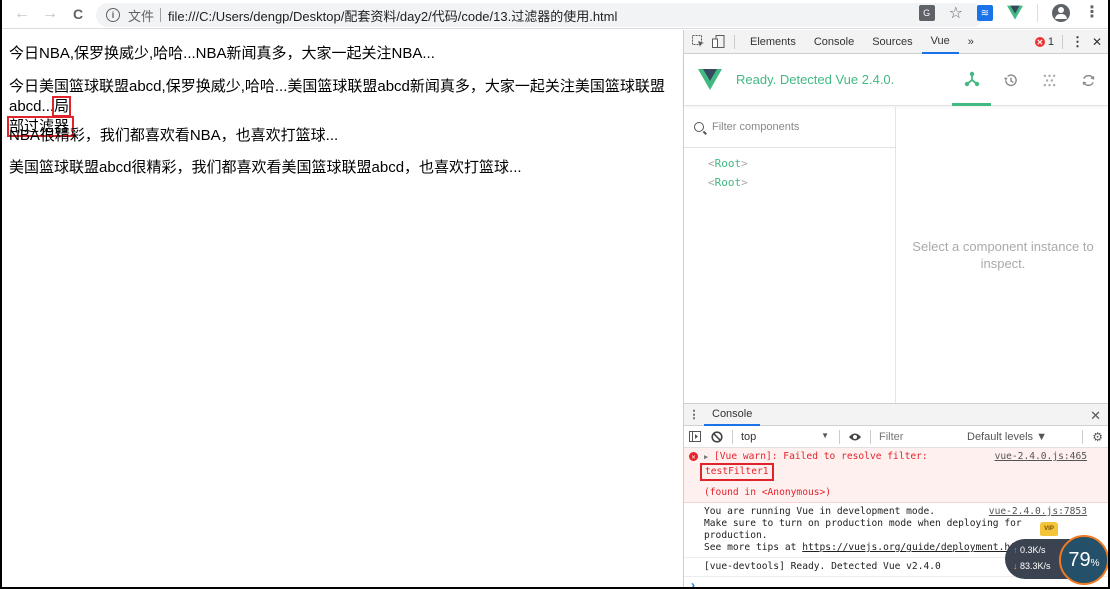 This screenshot has width=1110, height=589. I want to click on vuex-tab-button, so click(1010, 80).